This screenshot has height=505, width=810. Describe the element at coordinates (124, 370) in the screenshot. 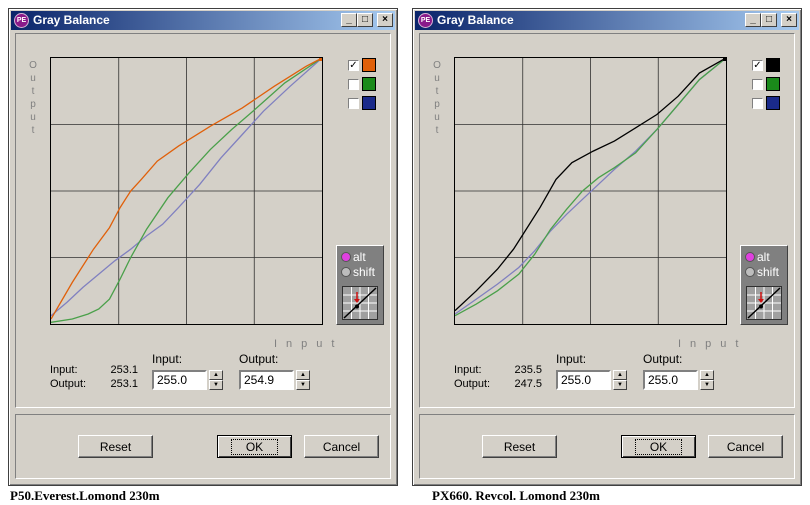

I see `readout-input-value: 253.1` at that location.